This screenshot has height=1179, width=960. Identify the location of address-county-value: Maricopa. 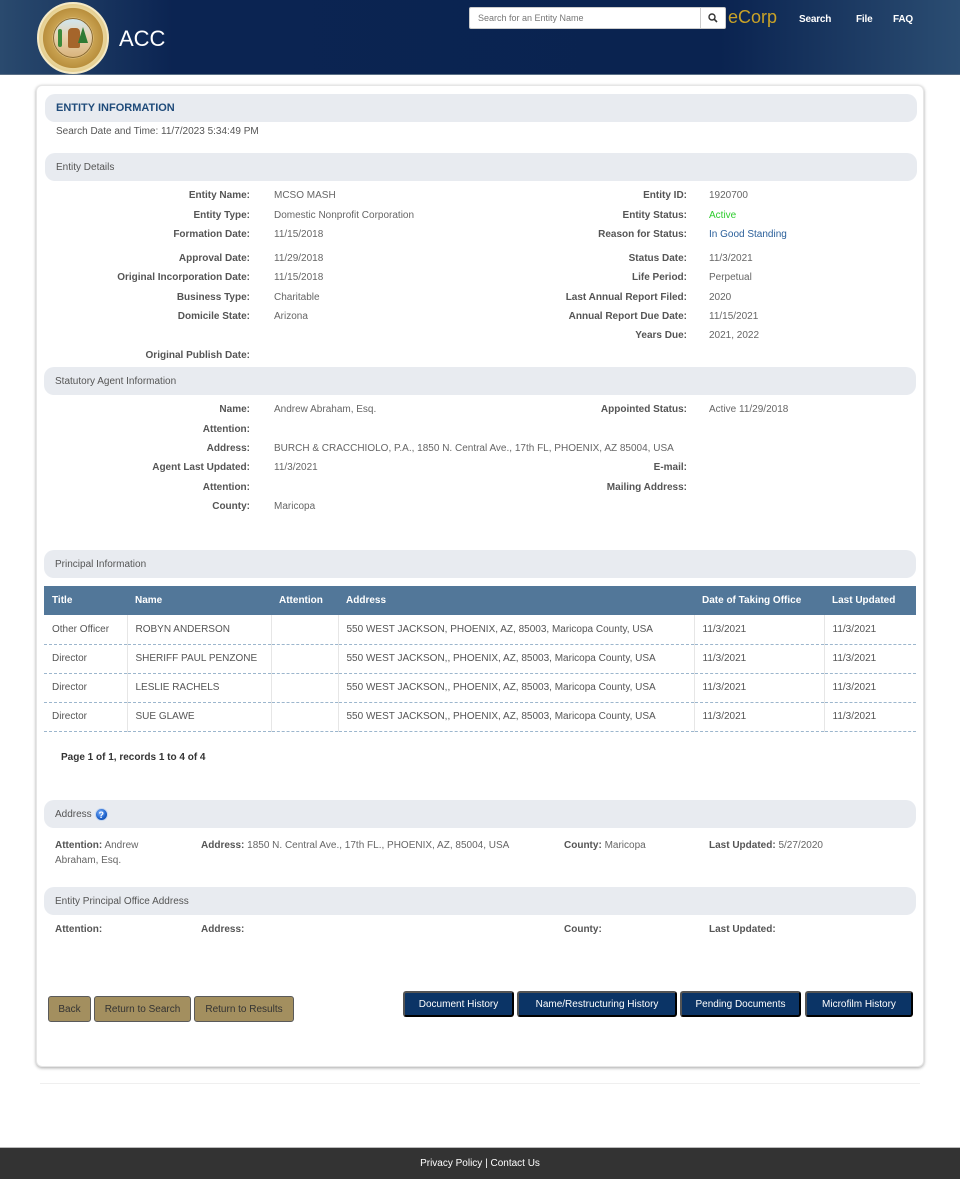
(625, 845).